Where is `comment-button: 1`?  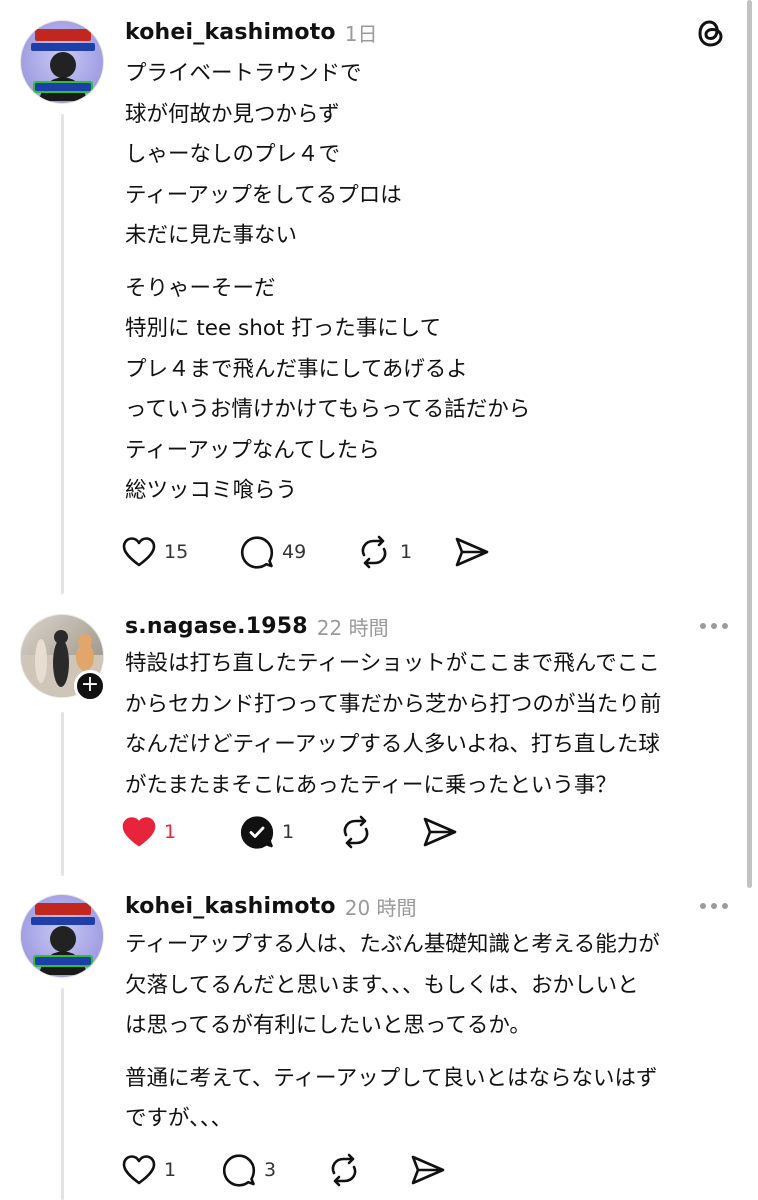 comment-button: 1 is located at coordinates (289, 832).